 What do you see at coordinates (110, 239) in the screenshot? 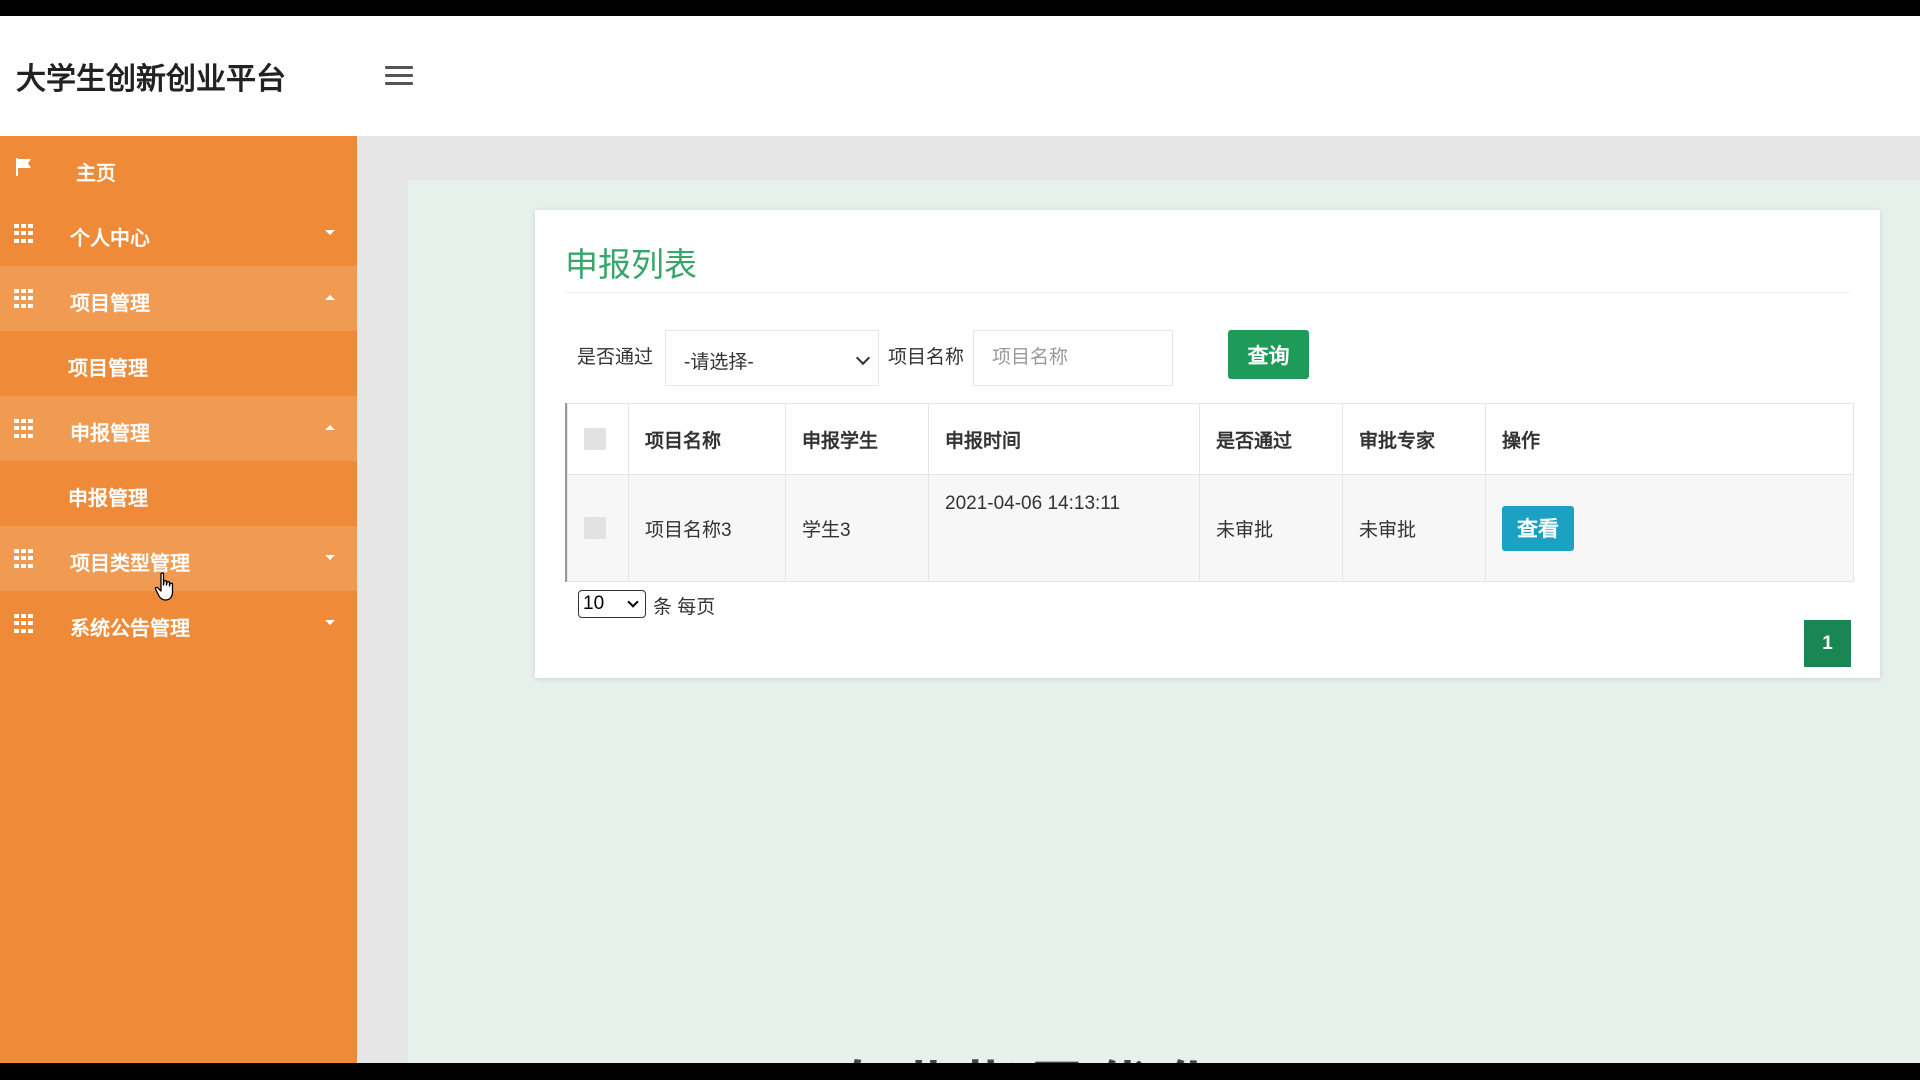
I see `sidebar-item-label: 个人中心` at bounding box center [110, 239].